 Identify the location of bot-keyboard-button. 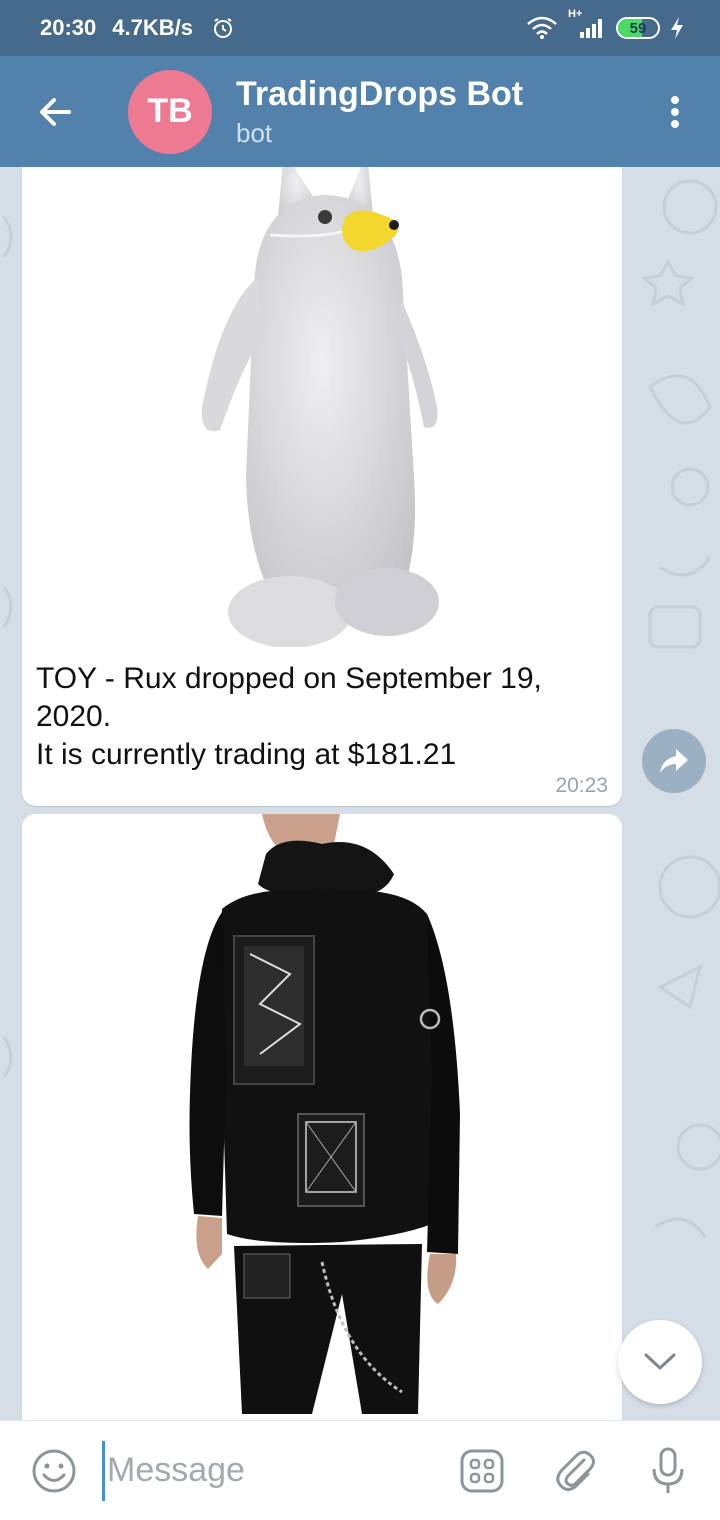
(482, 1471).